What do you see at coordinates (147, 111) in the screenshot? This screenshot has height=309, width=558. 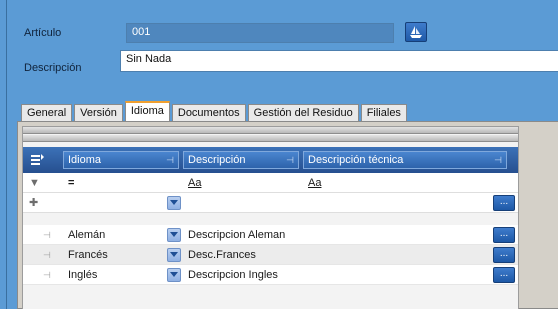 I see `tab-idioma: Idioma` at bounding box center [147, 111].